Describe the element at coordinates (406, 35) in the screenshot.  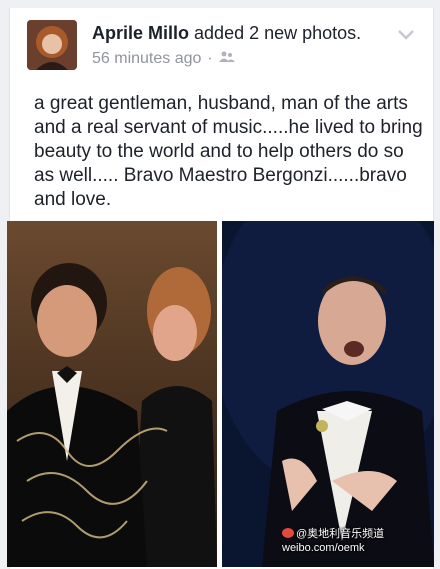
I see `chevron-down-icon` at that location.